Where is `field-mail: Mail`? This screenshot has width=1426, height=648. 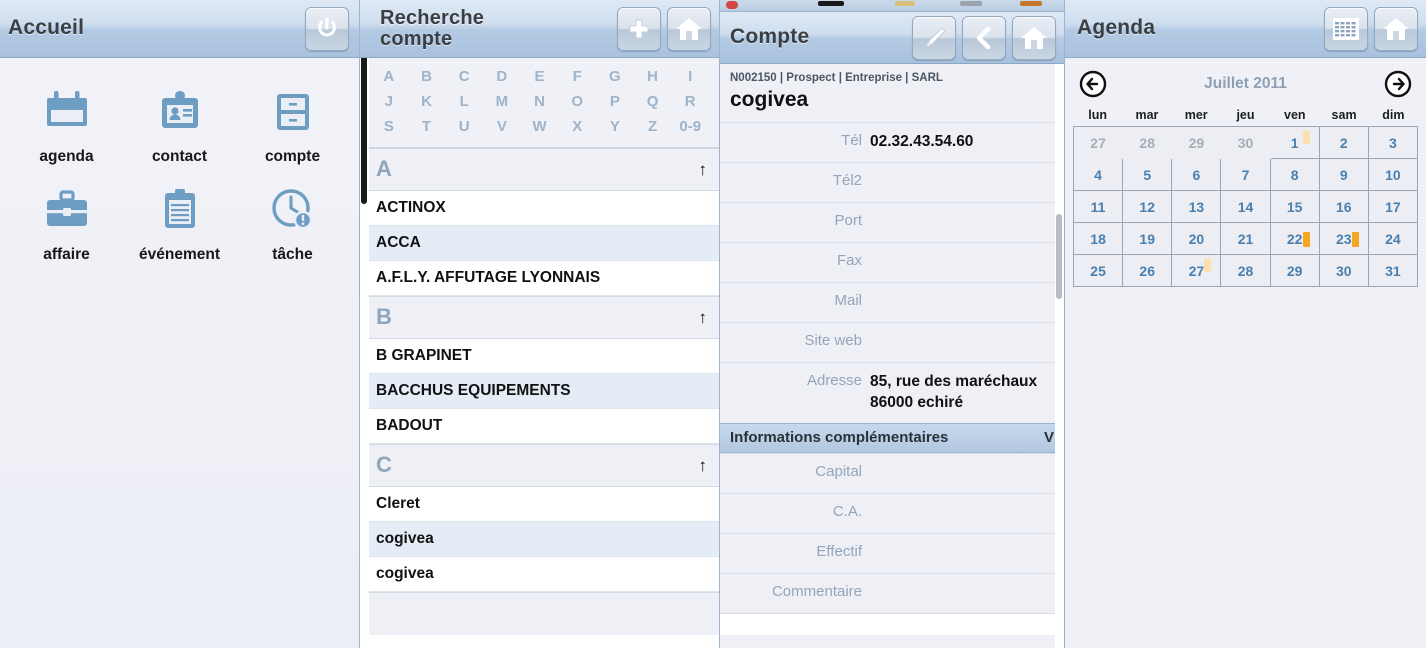
field-mail: Mail is located at coordinates (892, 302).